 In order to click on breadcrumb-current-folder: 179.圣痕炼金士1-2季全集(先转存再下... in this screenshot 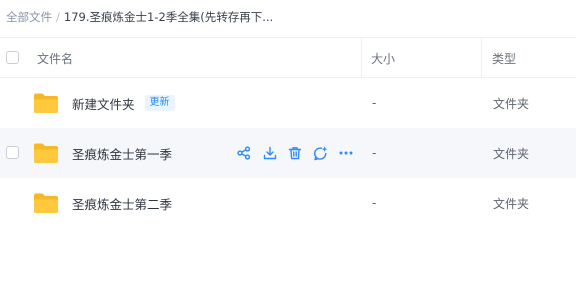, I will do `click(168, 17)`.